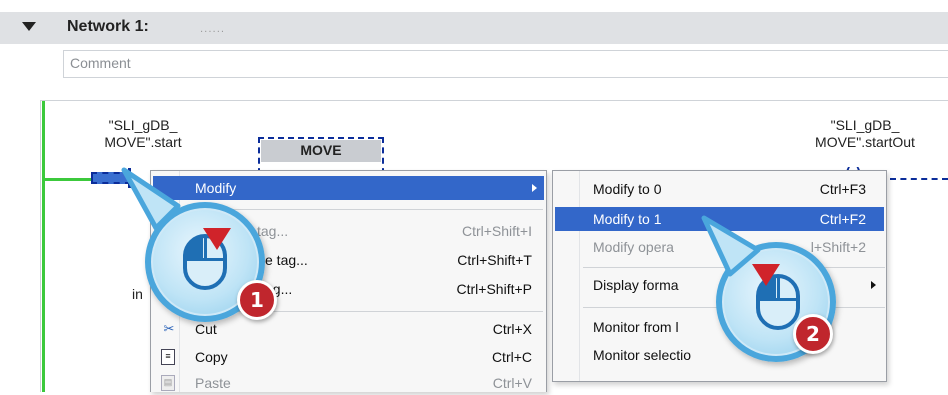 Image resolution: width=948 pixels, height=395 pixels. Describe the element at coordinates (137, 294) in the screenshot. I see `block-input-label: in` at that location.